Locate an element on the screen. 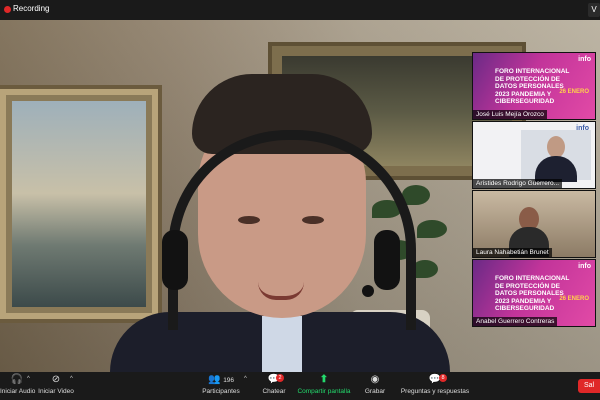 This screenshot has width=600, height=400. chat-icon: 💬 is located at coordinates (274, 379).